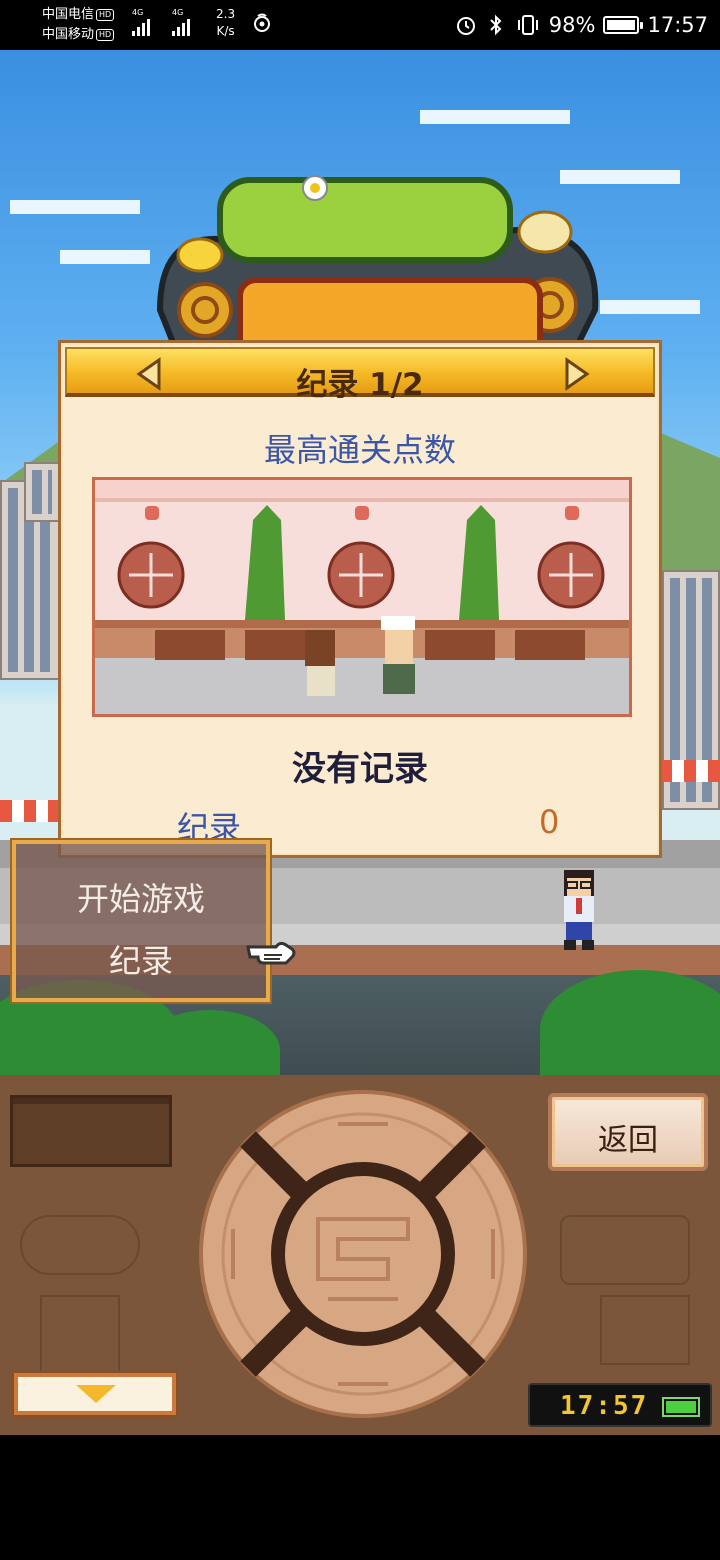  What do you see at coordinates (360, 375) in the screenshot?
I see `dialog-header: 纪录 1/2` at bounding box center [360, 375].